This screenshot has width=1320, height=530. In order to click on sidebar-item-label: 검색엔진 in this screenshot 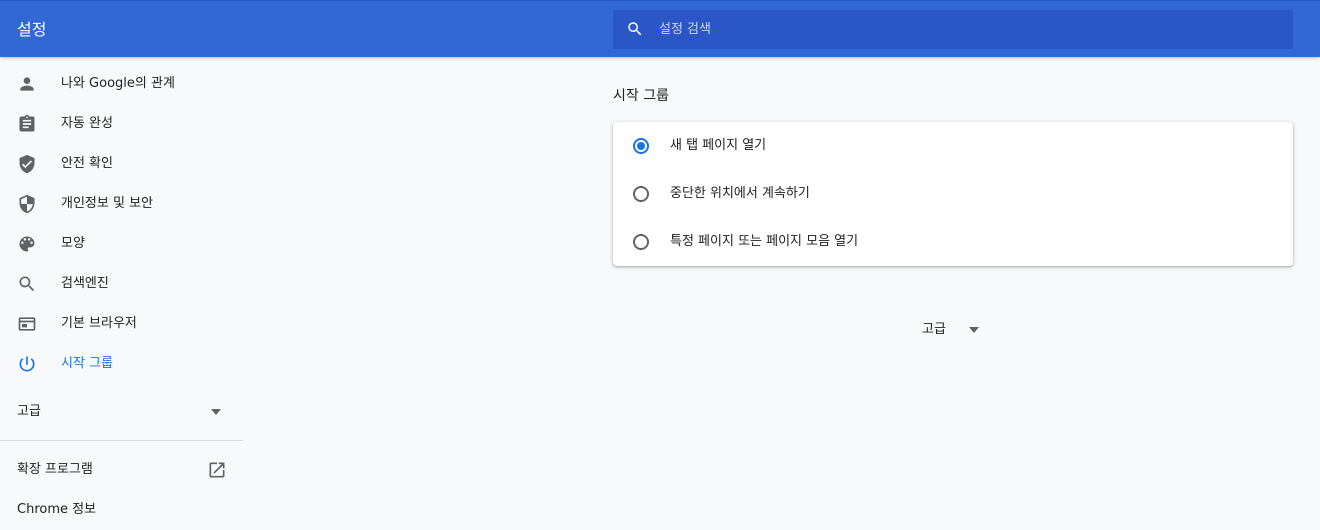, I will do `click(85, 283)`.